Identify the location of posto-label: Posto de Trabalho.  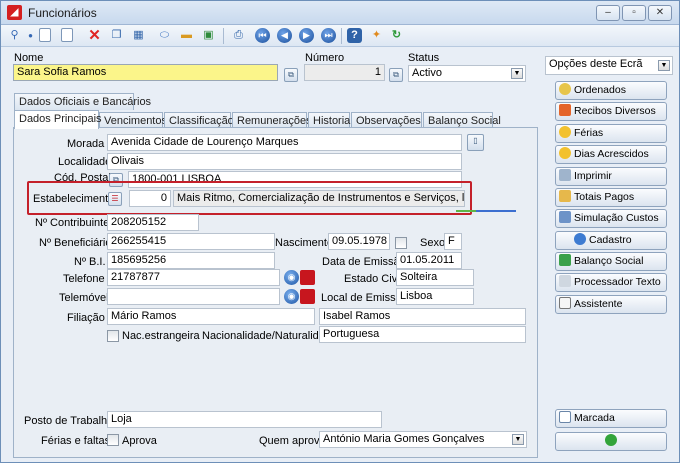
(69, 421).